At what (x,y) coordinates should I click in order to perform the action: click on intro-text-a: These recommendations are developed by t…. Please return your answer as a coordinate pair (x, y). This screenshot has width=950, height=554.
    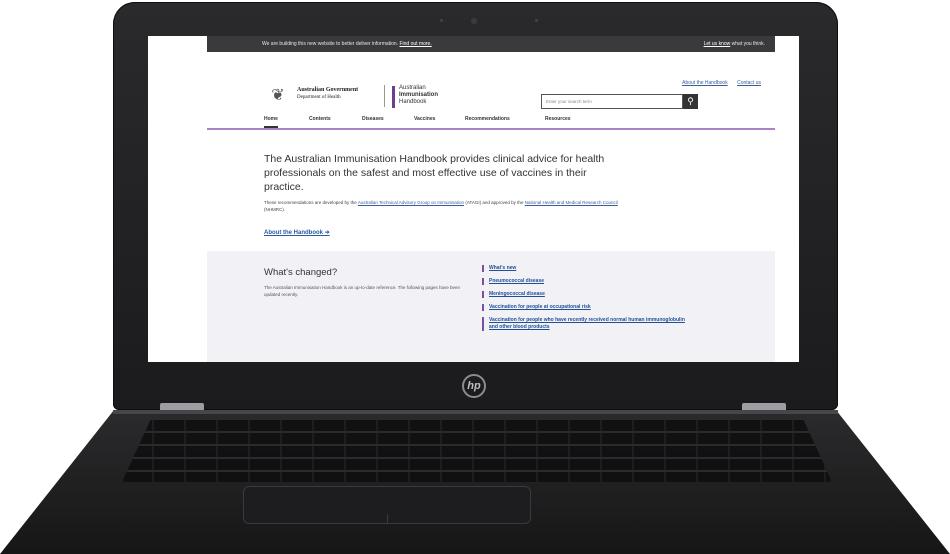
    Looking at the image, I should click on (310, 202).